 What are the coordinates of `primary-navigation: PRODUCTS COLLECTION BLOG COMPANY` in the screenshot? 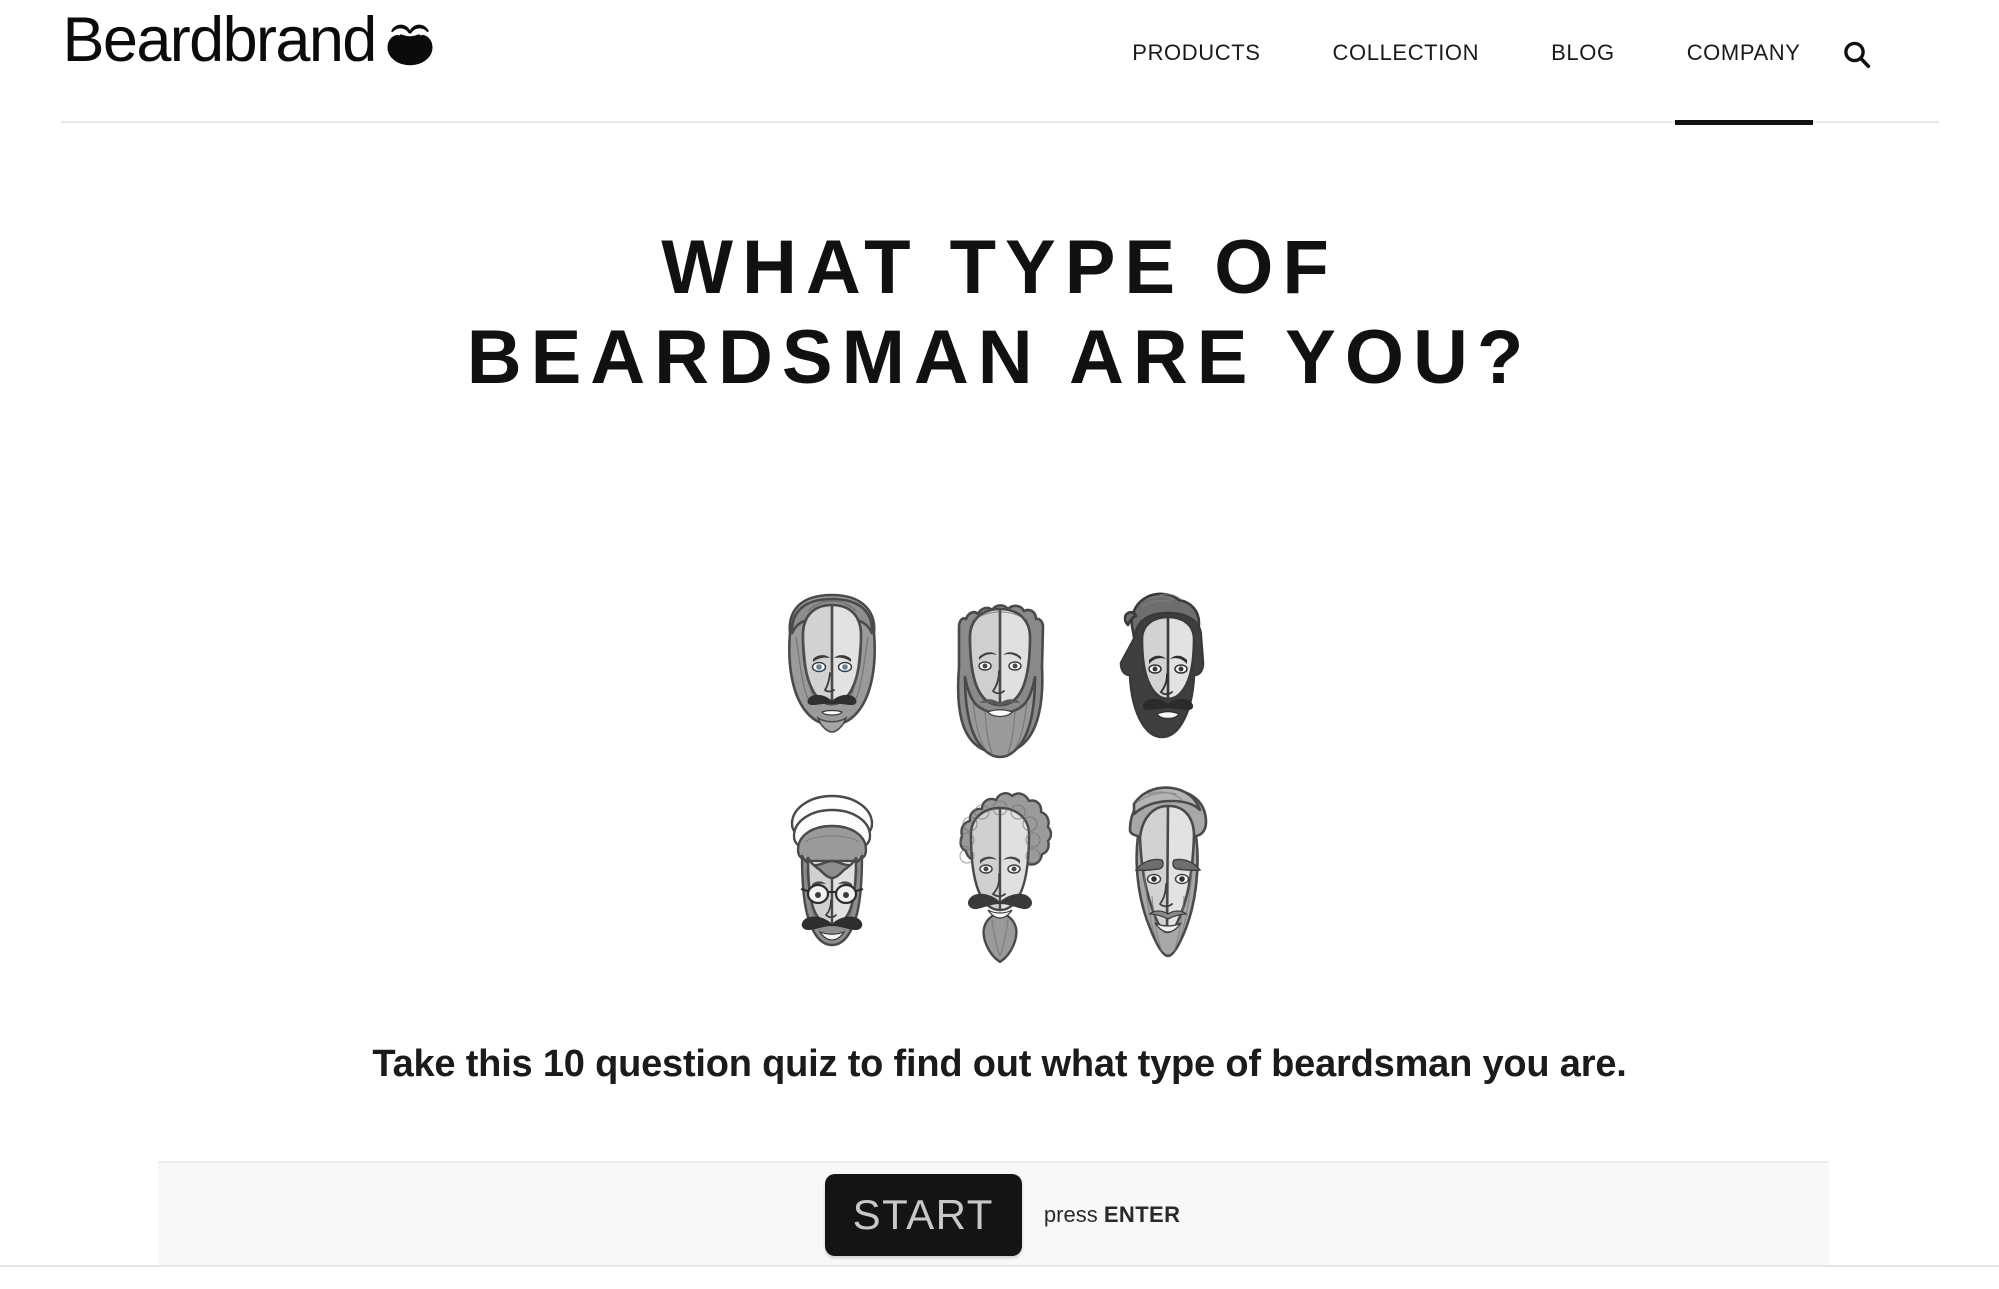 It's located at (1472, 62).